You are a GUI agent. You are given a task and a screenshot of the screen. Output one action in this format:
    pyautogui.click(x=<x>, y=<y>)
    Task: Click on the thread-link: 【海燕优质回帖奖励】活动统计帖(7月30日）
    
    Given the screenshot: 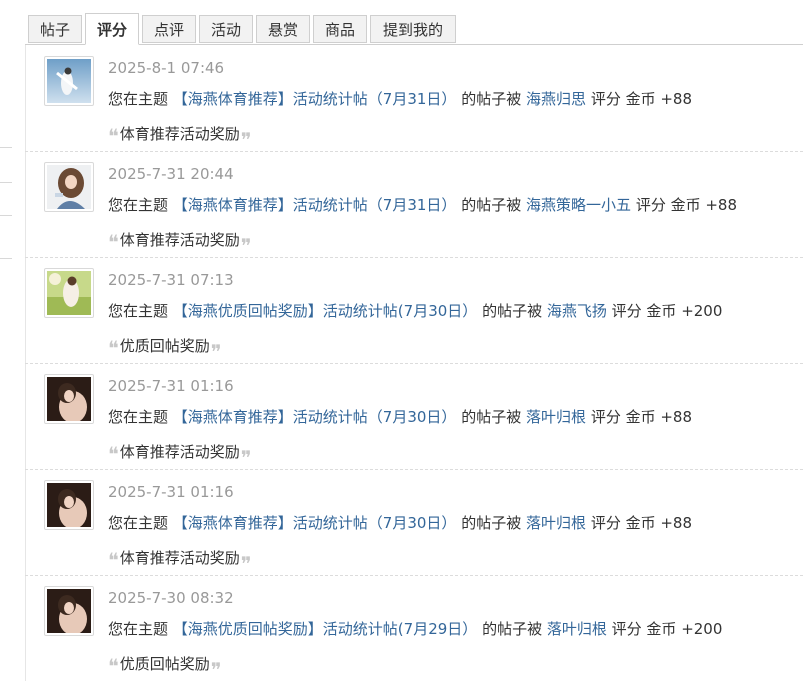 What is the action you would take?
    pyautogui.click(x=325, y=311)
    